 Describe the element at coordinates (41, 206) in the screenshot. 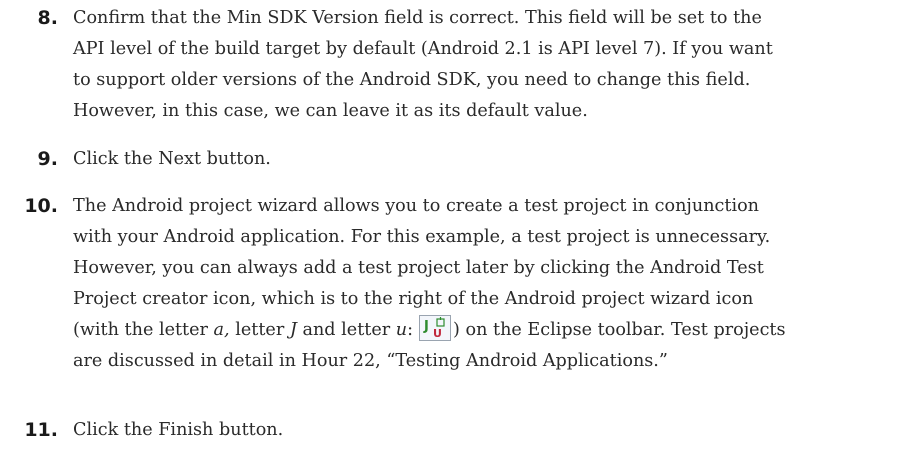

I see `step-number: 10.` at that location.